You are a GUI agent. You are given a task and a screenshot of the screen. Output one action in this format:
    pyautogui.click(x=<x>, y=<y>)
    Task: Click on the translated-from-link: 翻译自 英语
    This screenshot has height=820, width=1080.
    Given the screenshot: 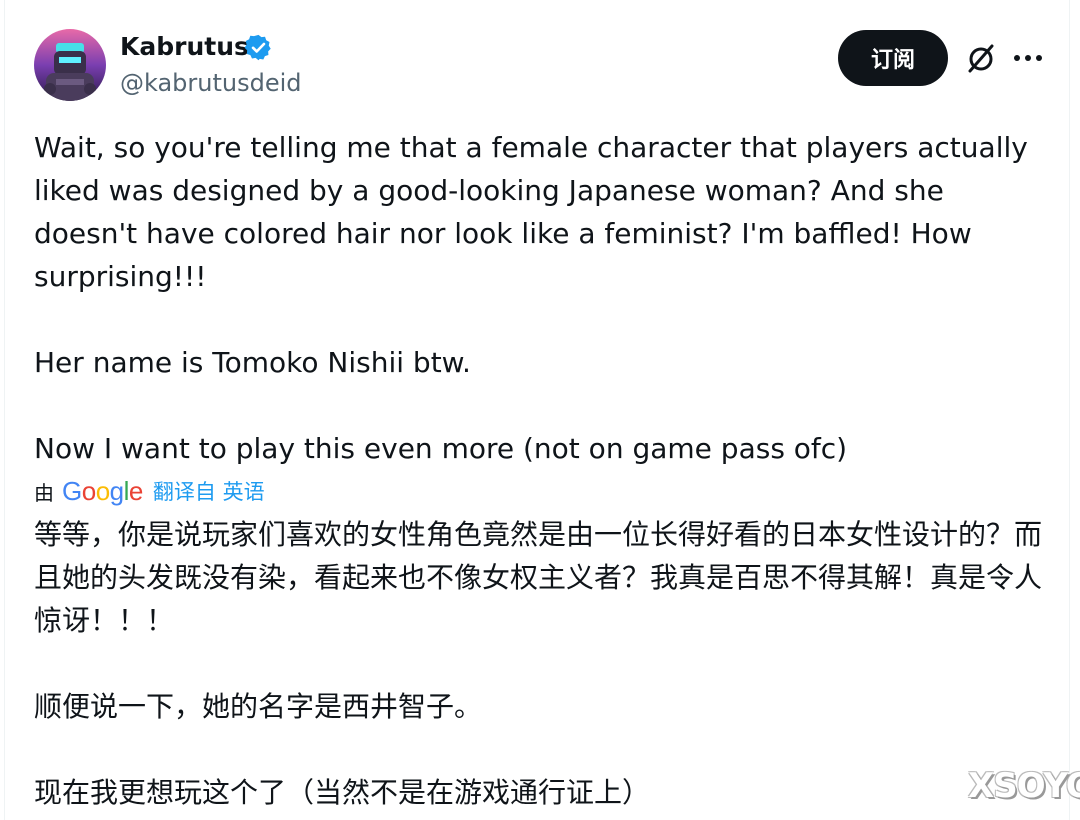 What is the action you would take?
    pyautogui.click(x=209, y=491)
    